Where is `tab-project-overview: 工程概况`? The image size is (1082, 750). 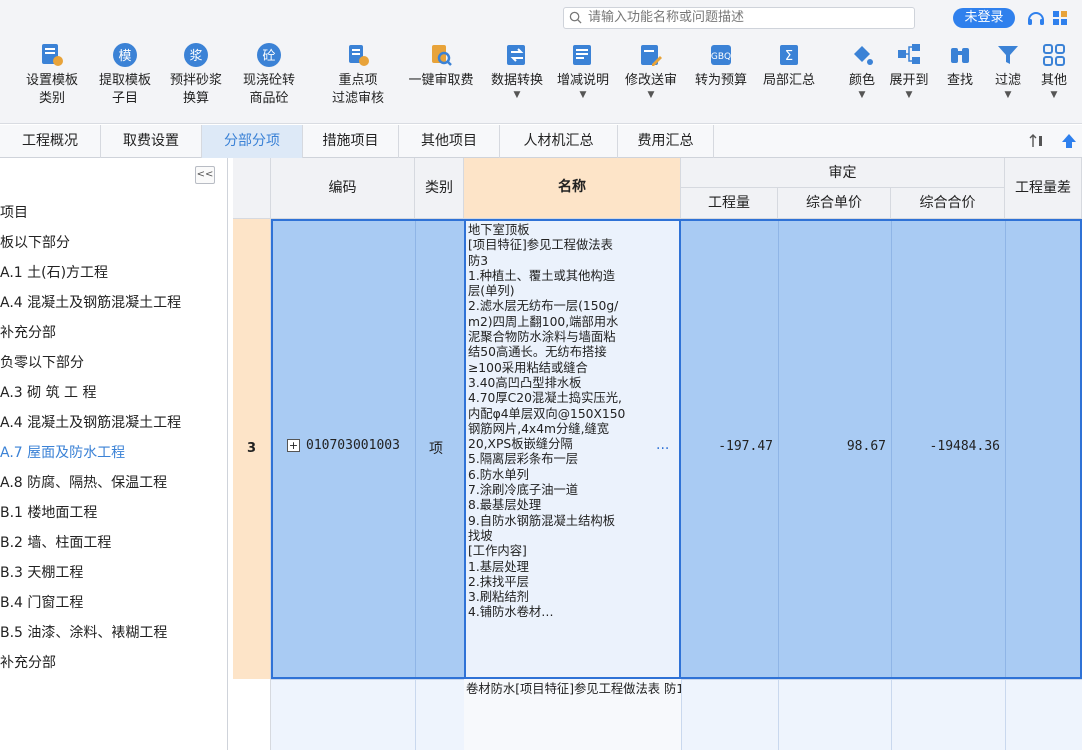
tab-project-overview: 工程概况 is located at coordinates (50, 141).